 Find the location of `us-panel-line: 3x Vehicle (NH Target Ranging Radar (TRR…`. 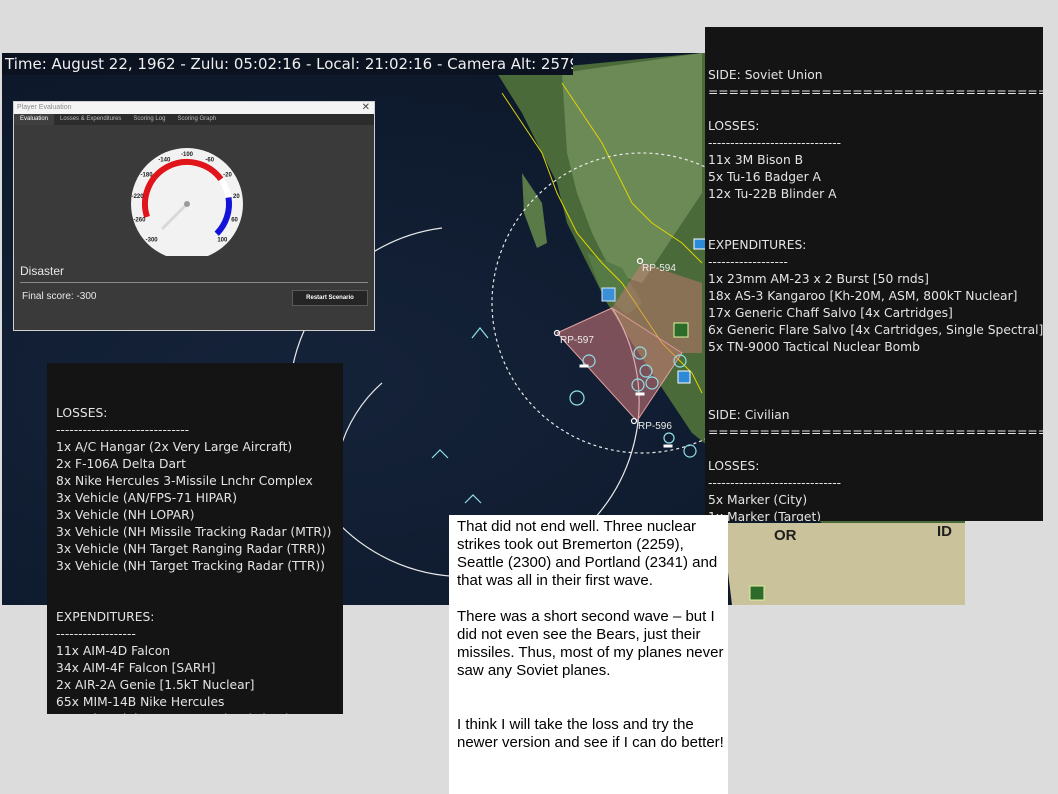

us-panel-line: 3x Vehicle (NH Target Ranging Radar (TRR… is located at coordinates (191, 549).